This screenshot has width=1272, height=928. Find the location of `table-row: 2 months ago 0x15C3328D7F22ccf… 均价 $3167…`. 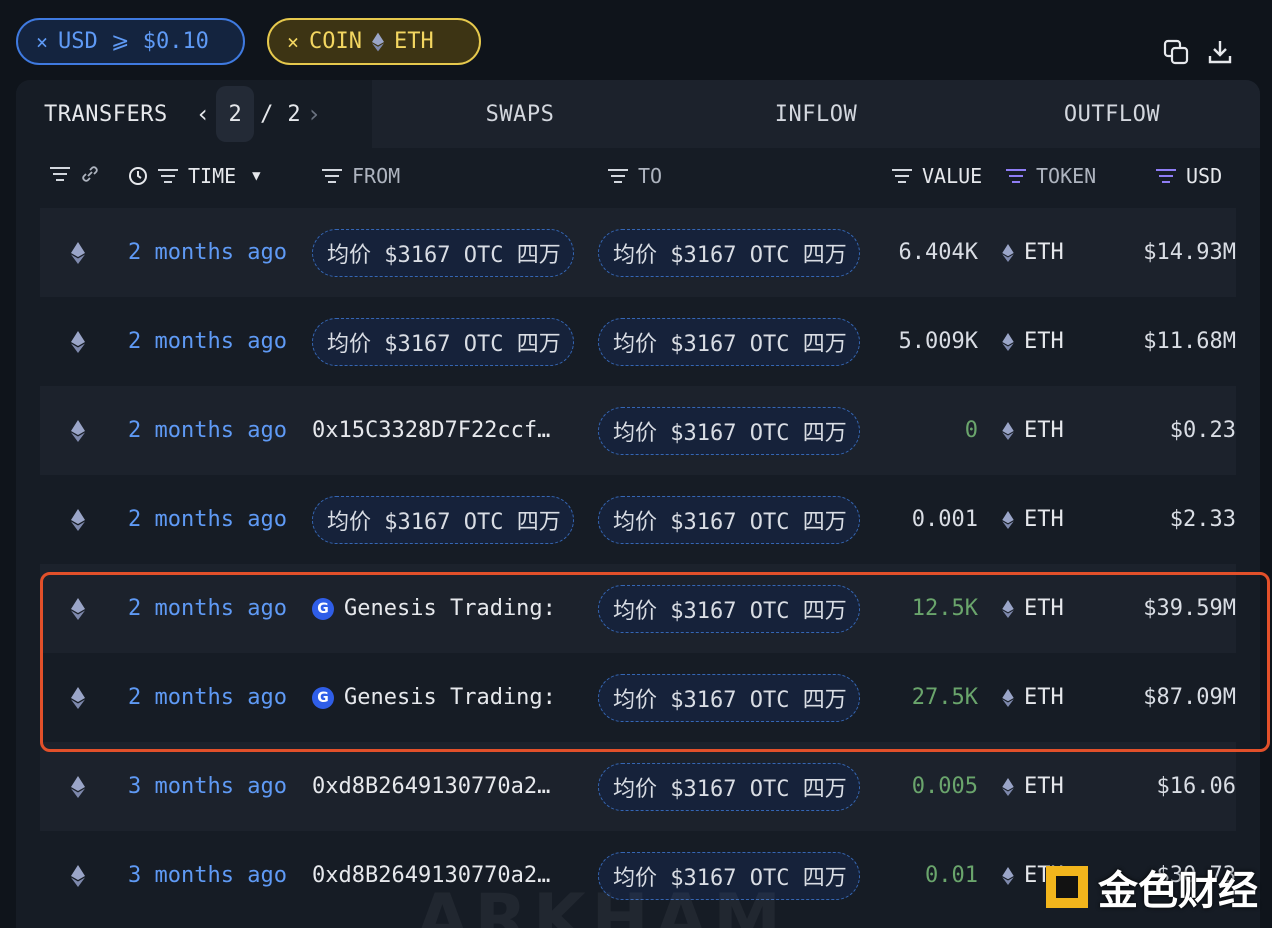

table-row: 2 months ago 0x15C3328D7F22ccf… 均价 $3167… is located at coordinates (638, 430).